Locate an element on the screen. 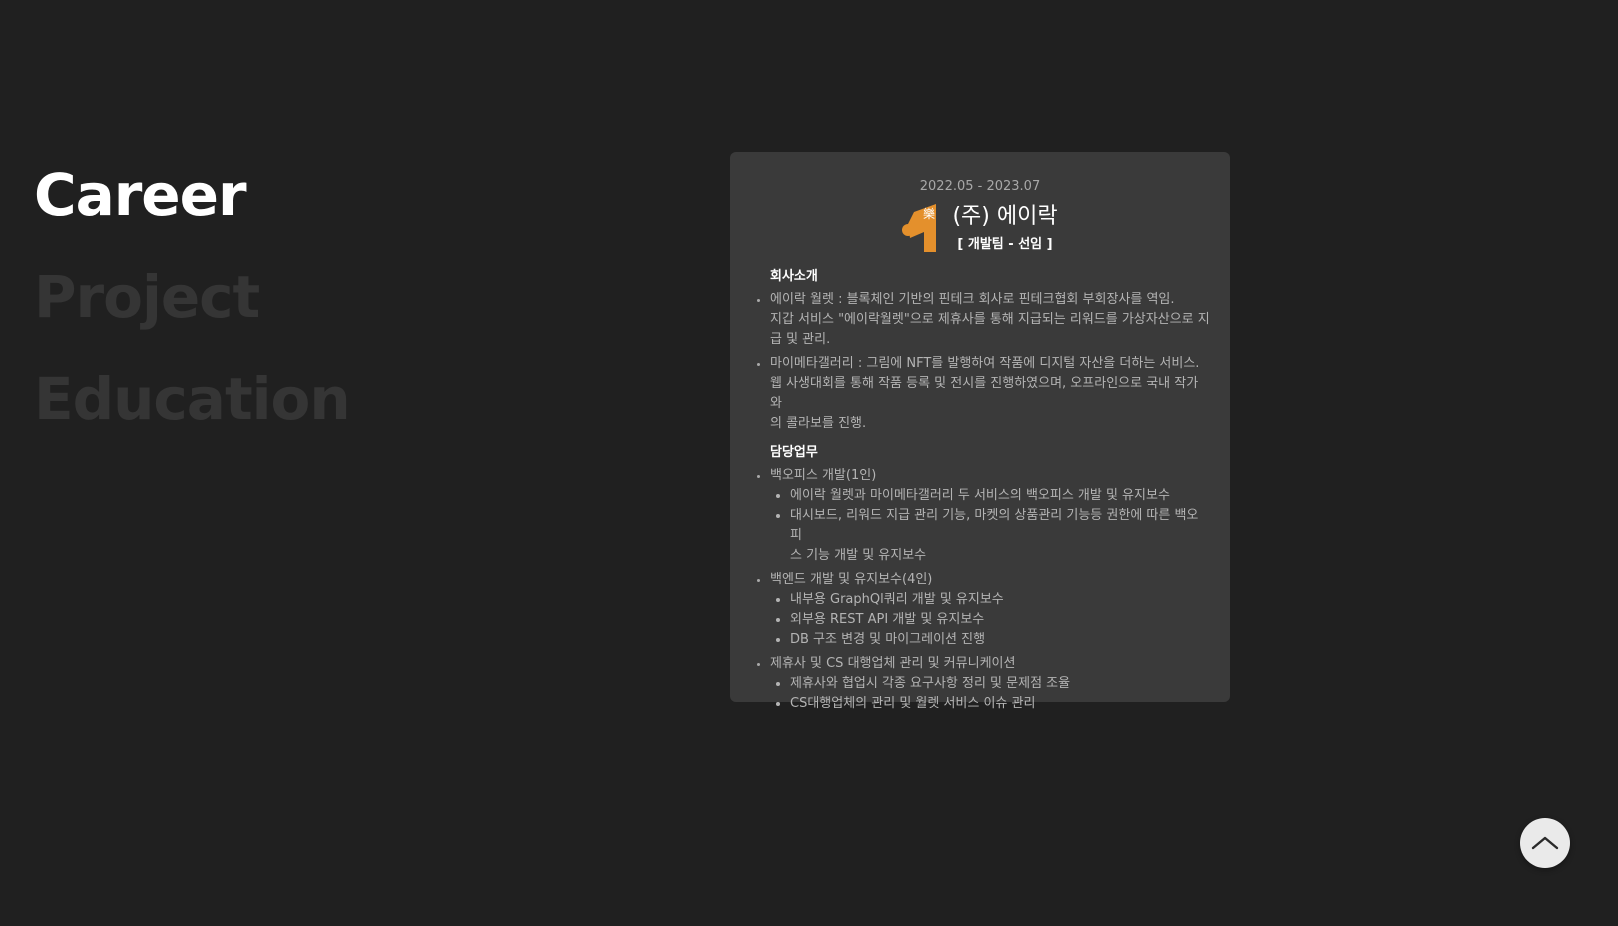 Image resolution: width=1618 pixels, height=926 pixels. company-text: (주) 에이락 [ 개발팀 - 선임 ] is located at coordinates (1004, 228).